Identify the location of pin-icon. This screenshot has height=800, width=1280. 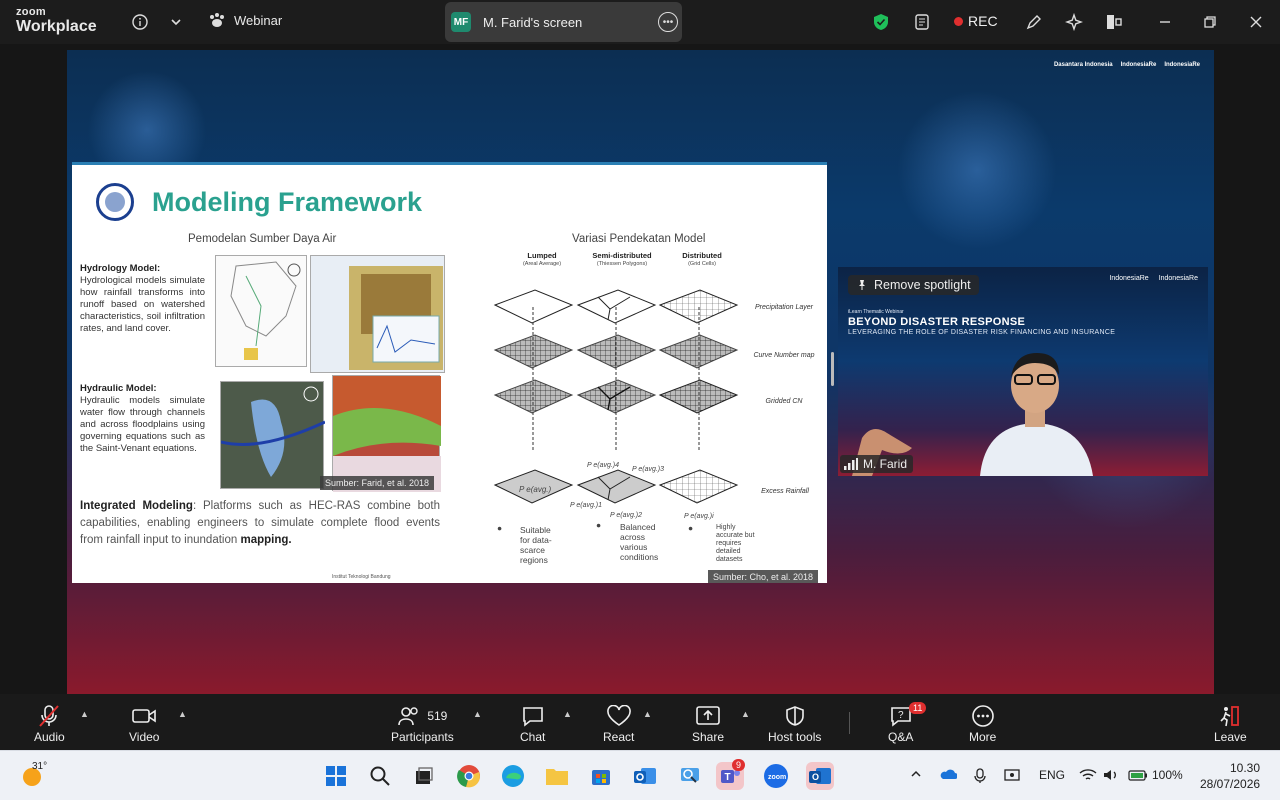
(862, 285).